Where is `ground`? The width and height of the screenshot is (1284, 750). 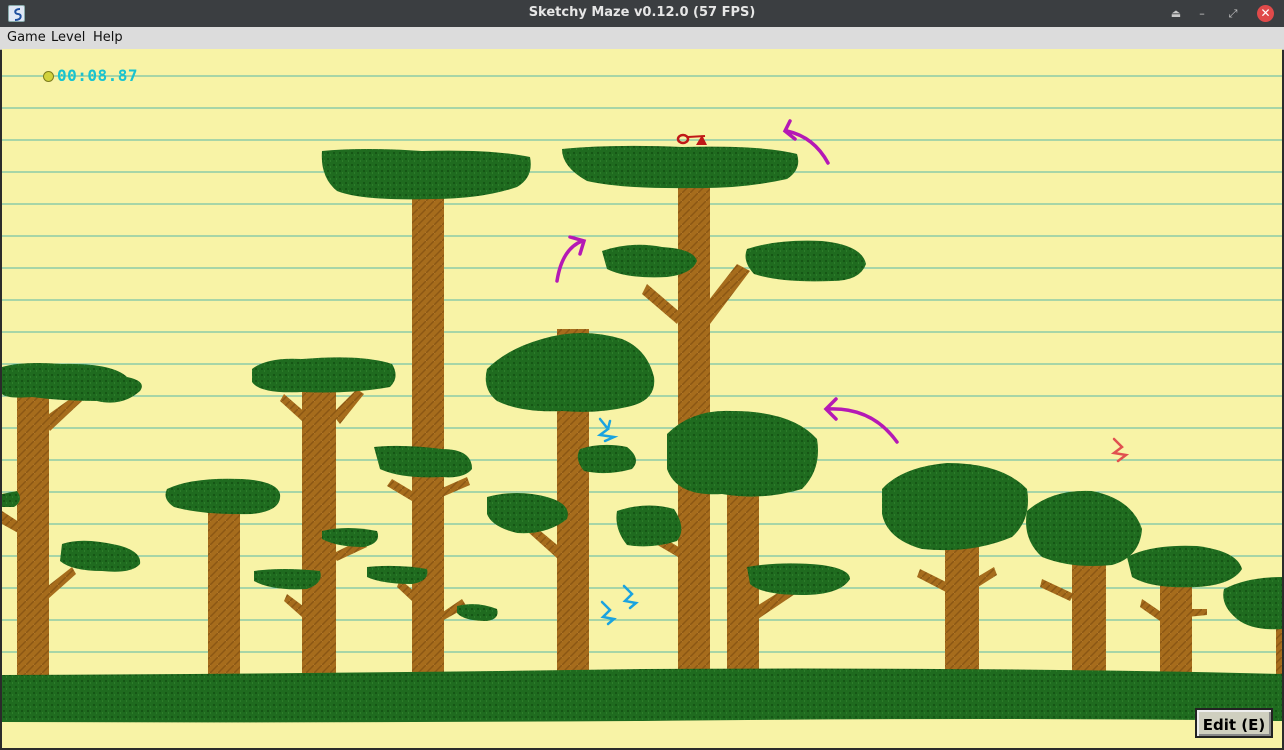 ground is located at coordinates (642, 695).